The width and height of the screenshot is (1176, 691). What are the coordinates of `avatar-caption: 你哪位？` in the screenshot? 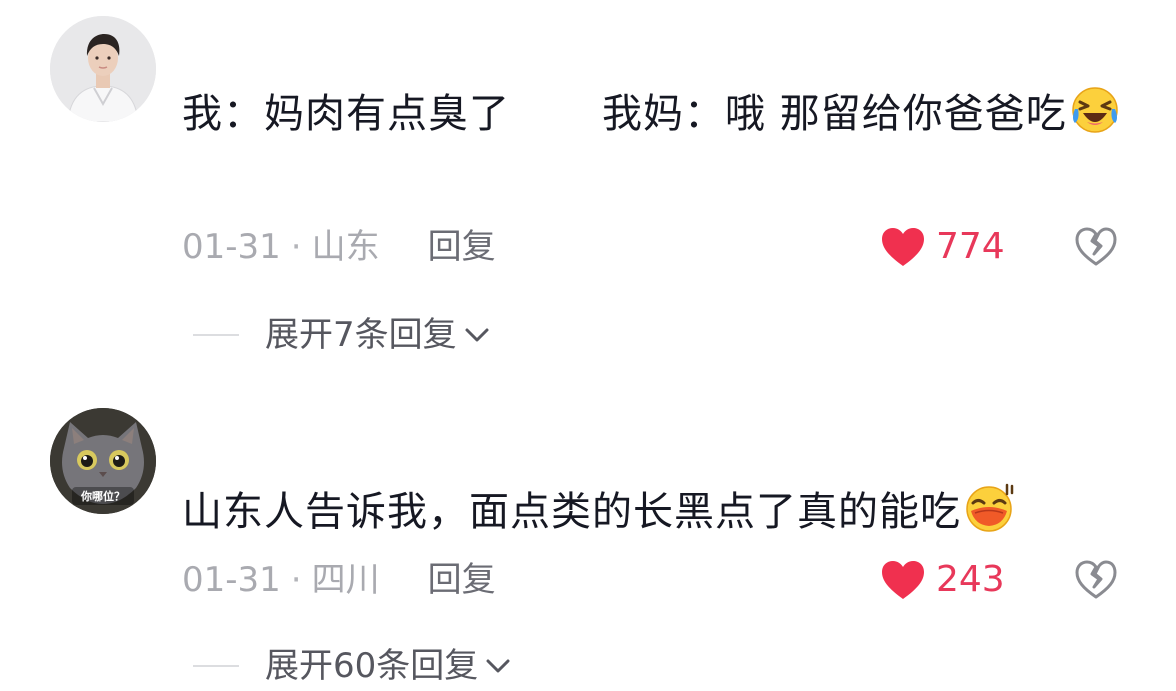 It's located at (102, 496).